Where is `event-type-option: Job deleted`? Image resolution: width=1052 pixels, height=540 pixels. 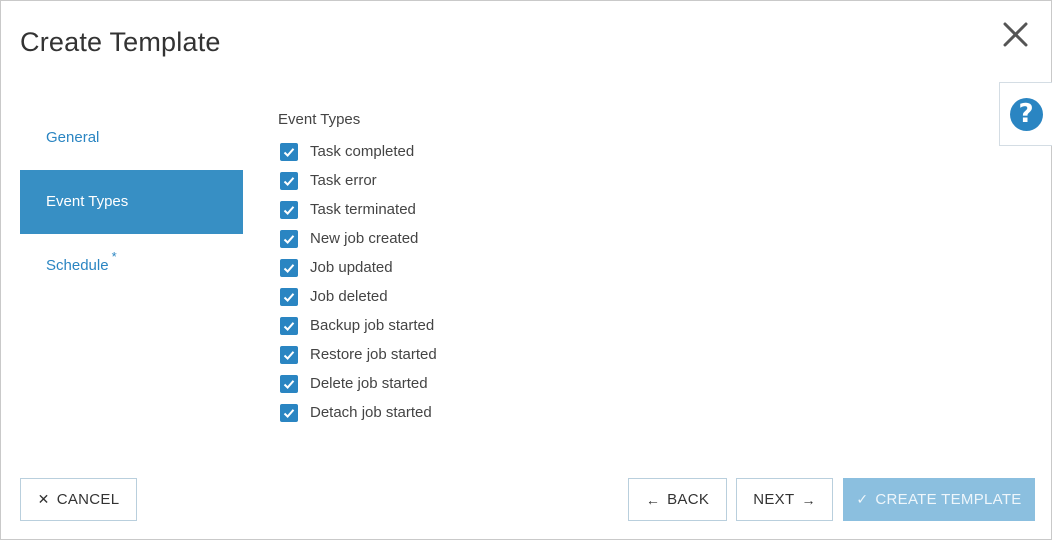
event-type-option: Job deleted is located at coordinates (357, 296).